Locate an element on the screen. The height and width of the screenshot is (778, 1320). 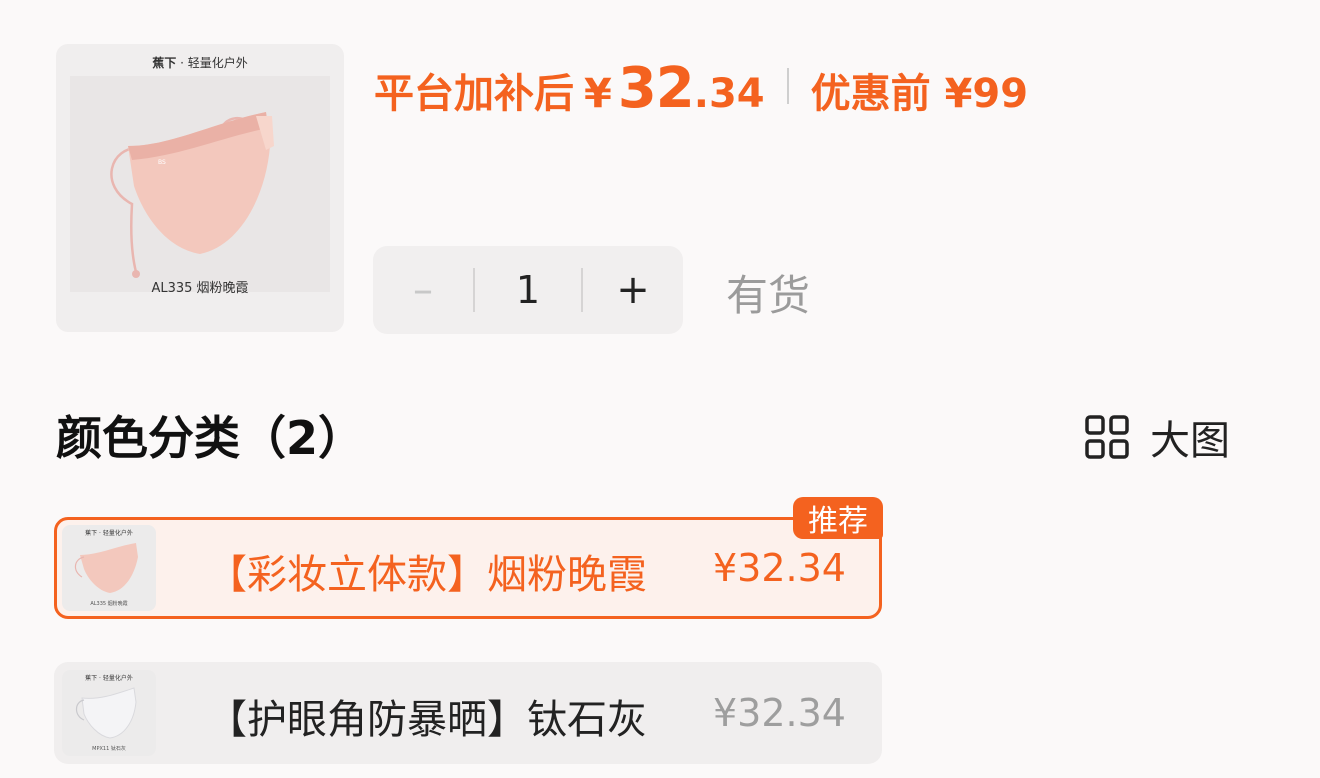
increase-button: + is located at coordinates (633, 290).